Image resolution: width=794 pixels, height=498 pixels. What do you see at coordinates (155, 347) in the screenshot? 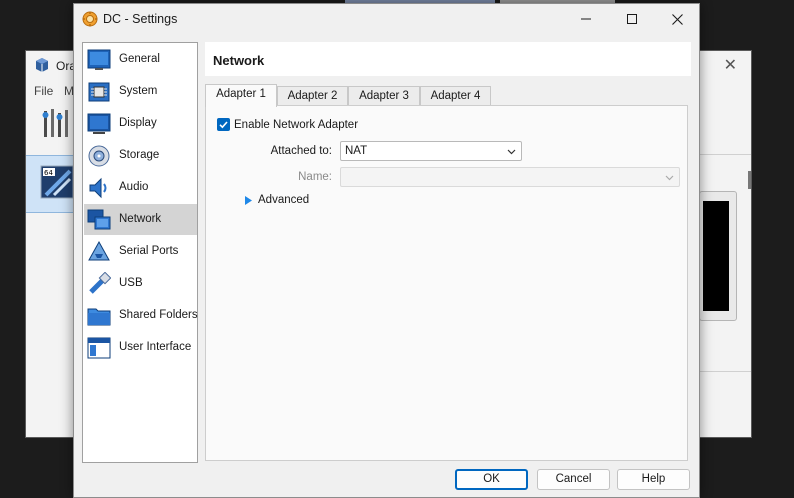
I see `sidebar-item-label: User Interface` at bounding box center [155, 347].